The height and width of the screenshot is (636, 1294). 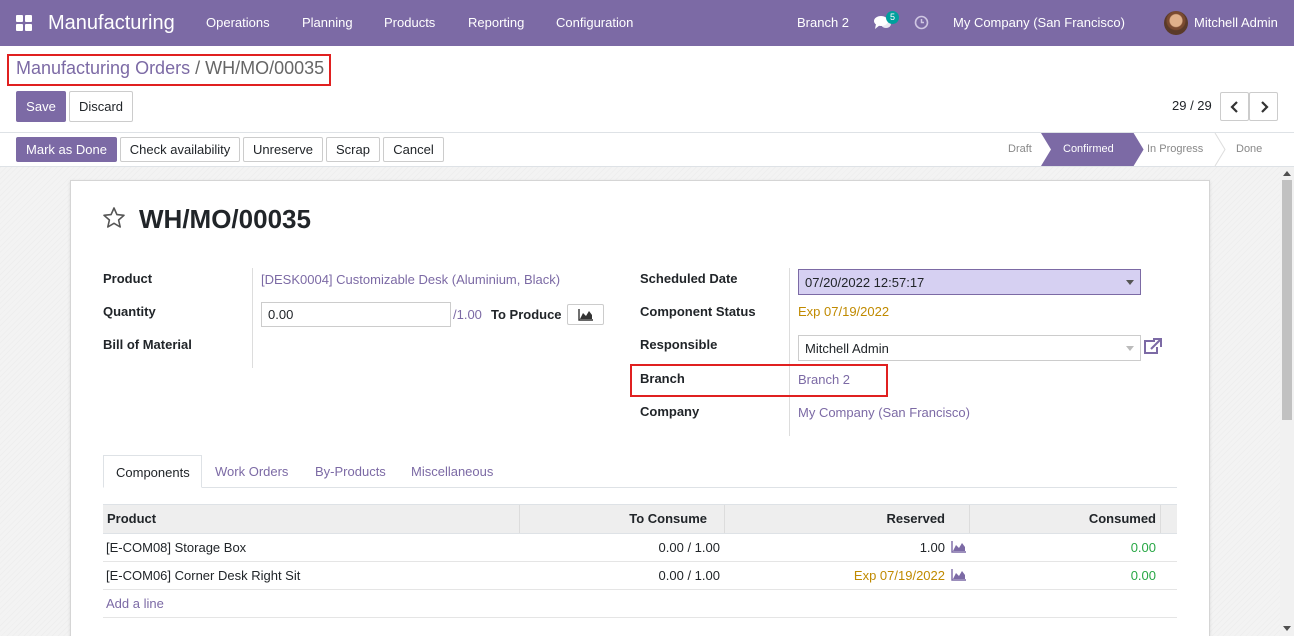 I want to click on tabs-border, so click(x=640, y=487).